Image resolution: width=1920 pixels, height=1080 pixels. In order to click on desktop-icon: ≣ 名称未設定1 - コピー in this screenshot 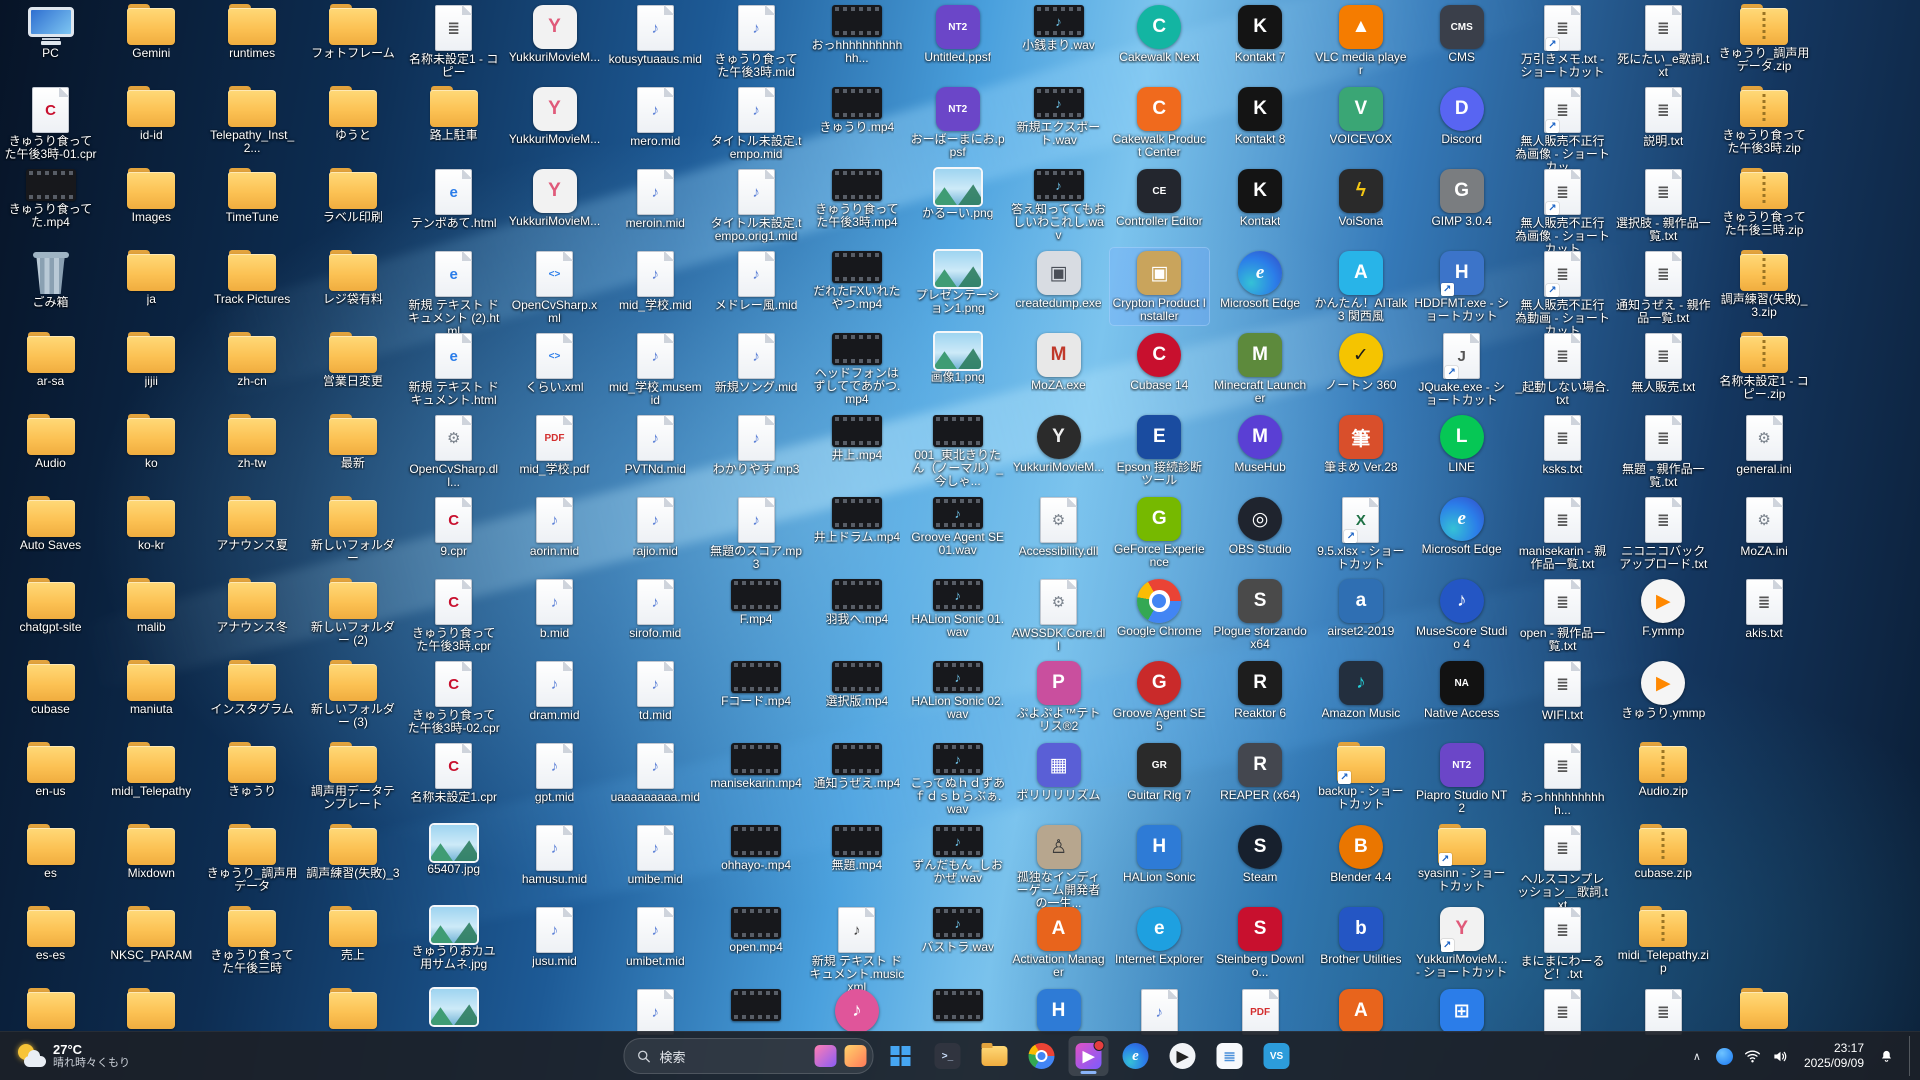, I will do `click(453, 41)`.